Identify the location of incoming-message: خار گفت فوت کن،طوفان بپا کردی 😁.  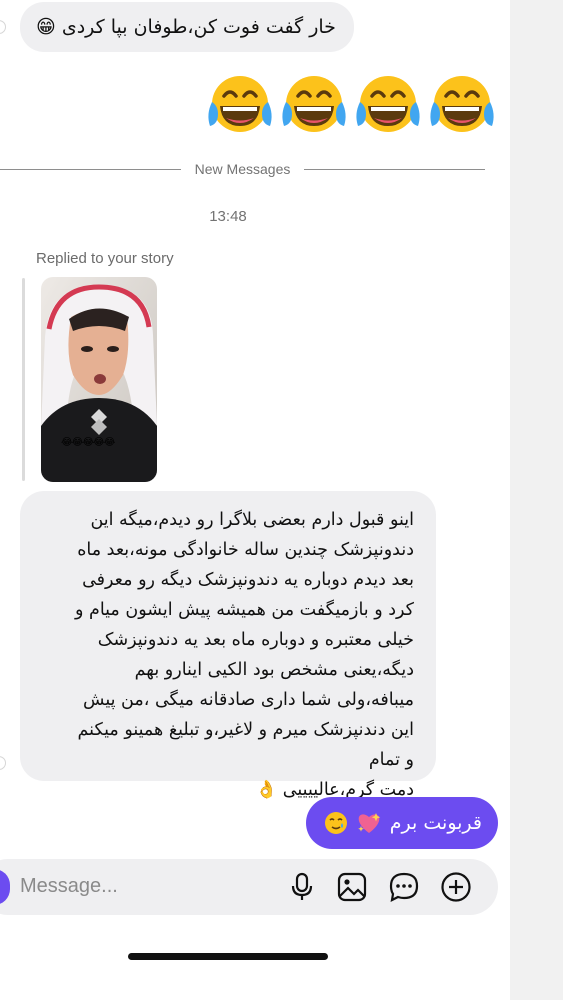
(187, 27).